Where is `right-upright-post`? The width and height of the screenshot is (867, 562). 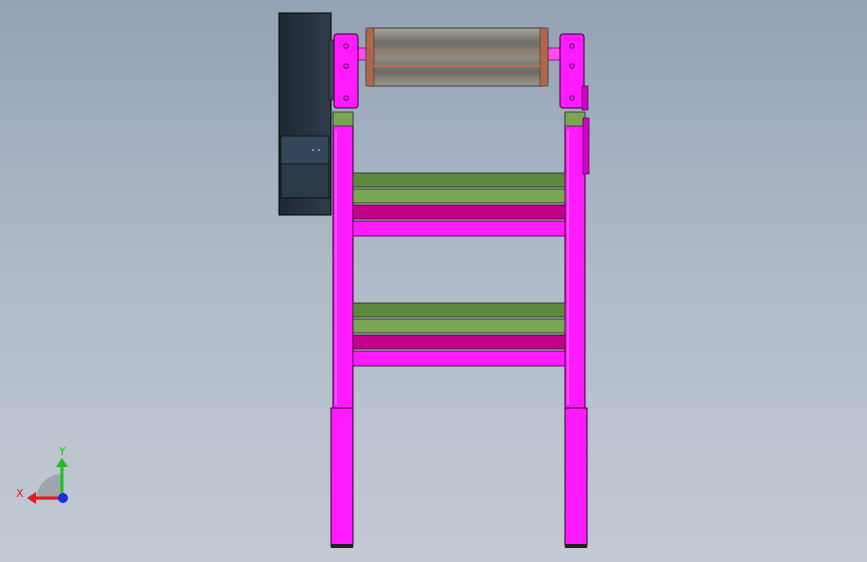
right-upright-post is located at coordinates (577, 329).